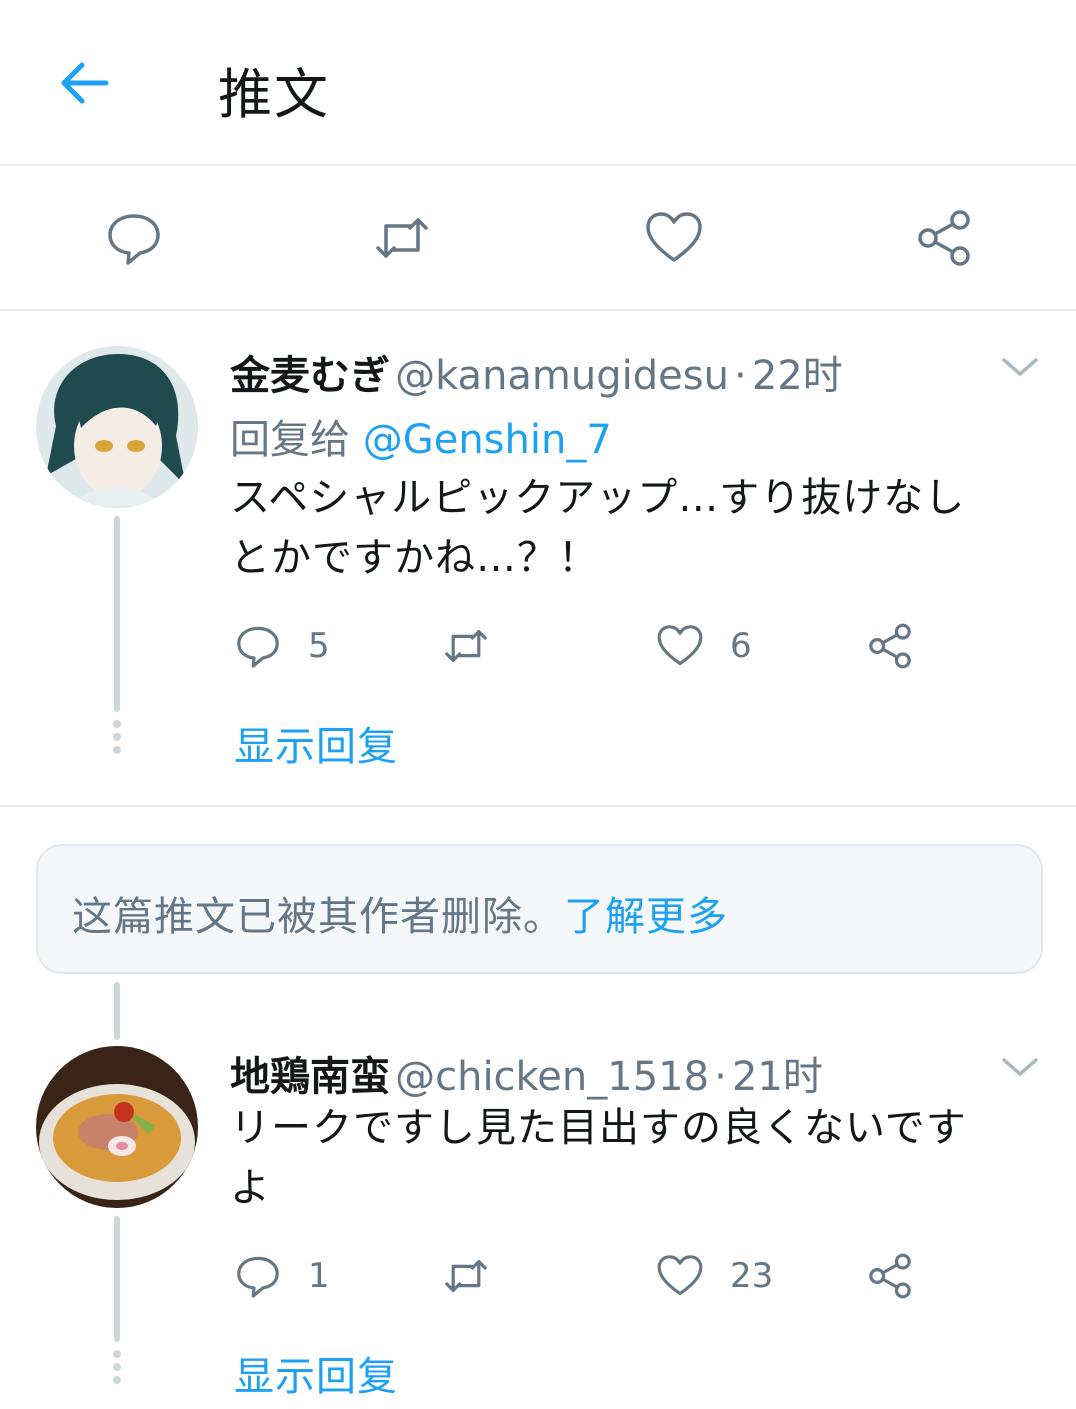 The image size is (1076, 1409). What do you see at coordinates (590, 1276) in the screenshot?
I see `tweet-actions: 1 23` at bounding box center [590, 1276].